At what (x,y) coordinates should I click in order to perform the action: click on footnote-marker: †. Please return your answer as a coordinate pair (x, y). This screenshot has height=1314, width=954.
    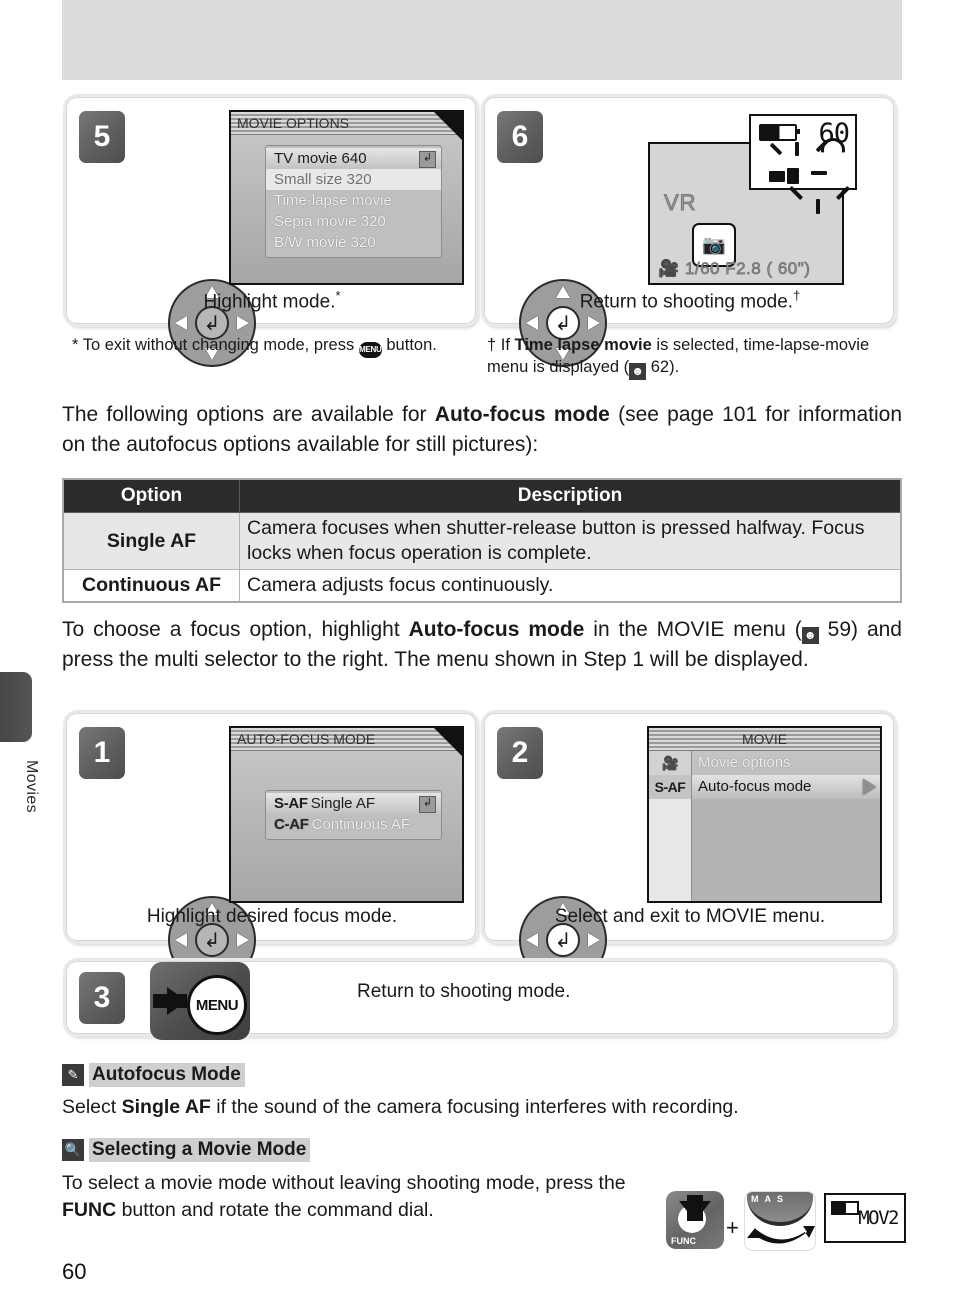
    Looking at the image, I should click on (492, 345).